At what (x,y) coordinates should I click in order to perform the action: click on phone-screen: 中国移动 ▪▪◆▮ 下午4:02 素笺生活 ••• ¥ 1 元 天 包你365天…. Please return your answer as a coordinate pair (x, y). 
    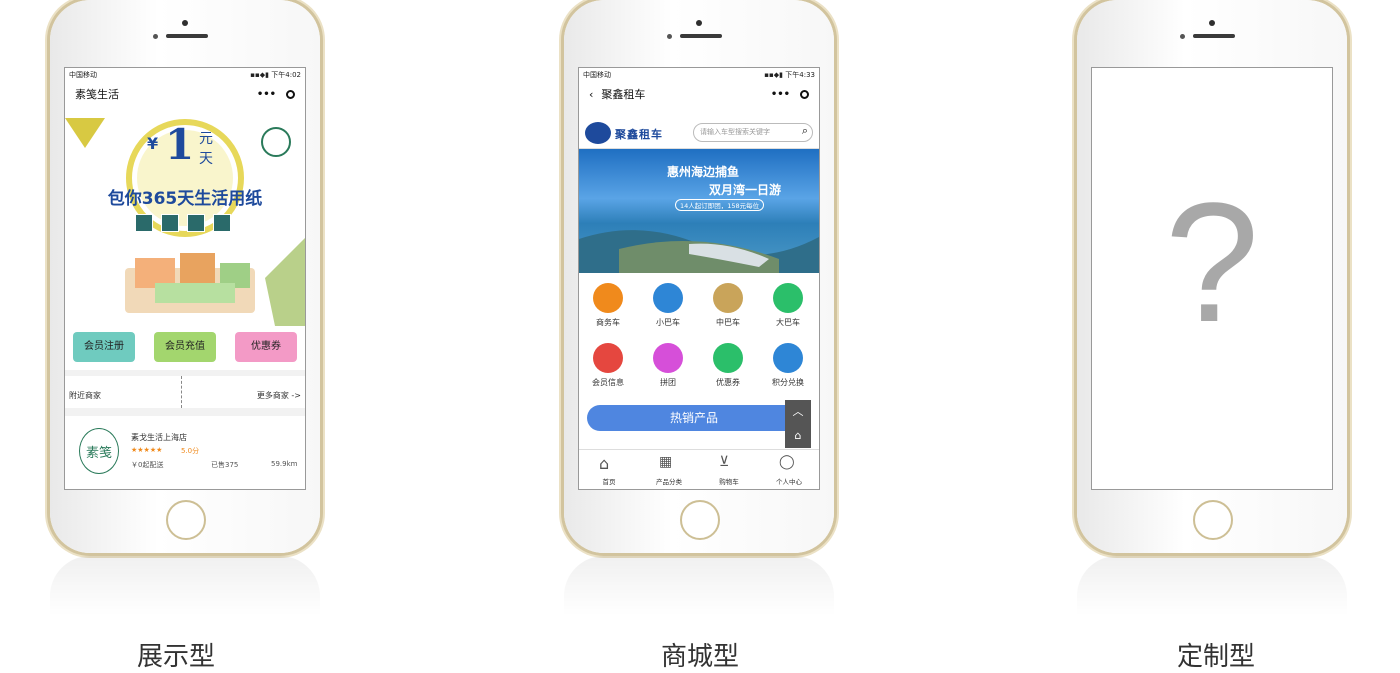
    Looking at the image, I should click on (185, 278).